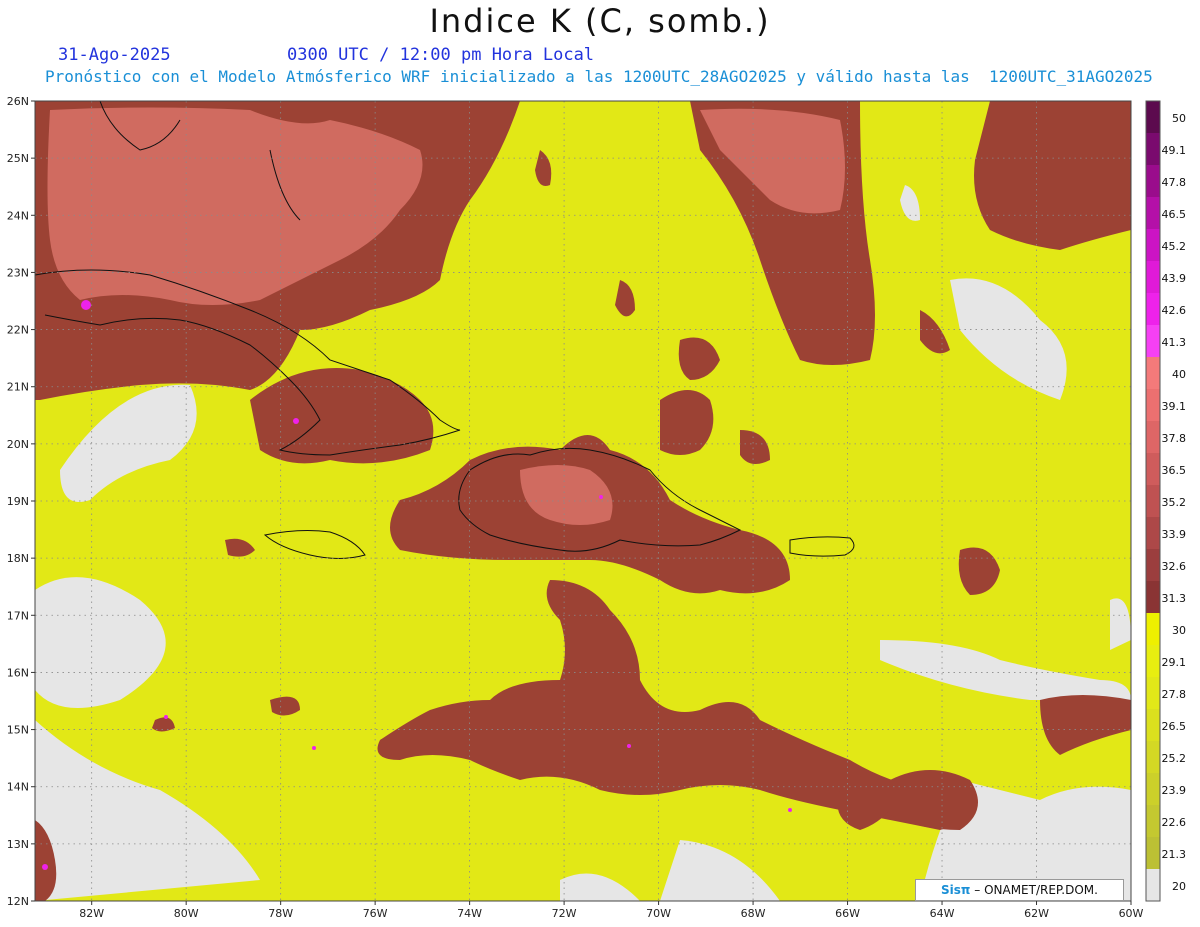 The width and height of the screenshot is (1200, 927). What do you see at coordinates (1036, 890) in the screenshot?
I see `credit-text: – ONAMET/REP.DOM.` at bounding box center [1036, 890].